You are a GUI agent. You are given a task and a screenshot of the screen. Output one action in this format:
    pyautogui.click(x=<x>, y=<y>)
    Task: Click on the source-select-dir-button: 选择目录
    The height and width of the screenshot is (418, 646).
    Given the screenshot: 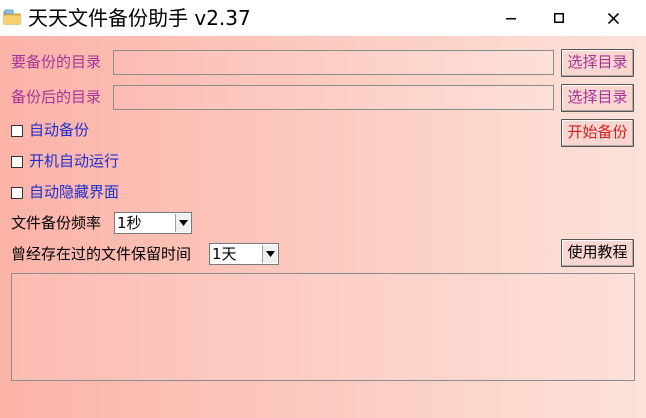 What is the action you would take?
    pyautogui.click(x=597, y=63)
    